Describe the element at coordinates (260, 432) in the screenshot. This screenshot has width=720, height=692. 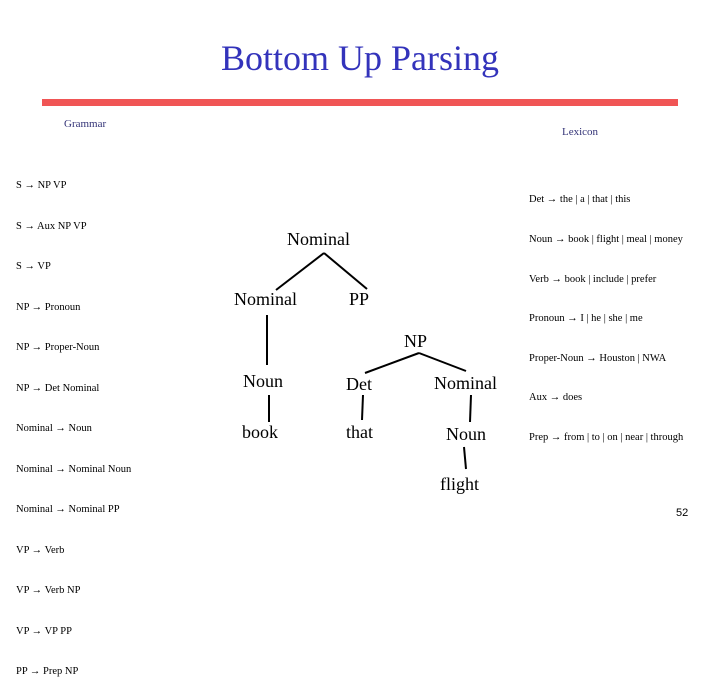
I see `tree-leaf-book: book` at that location.